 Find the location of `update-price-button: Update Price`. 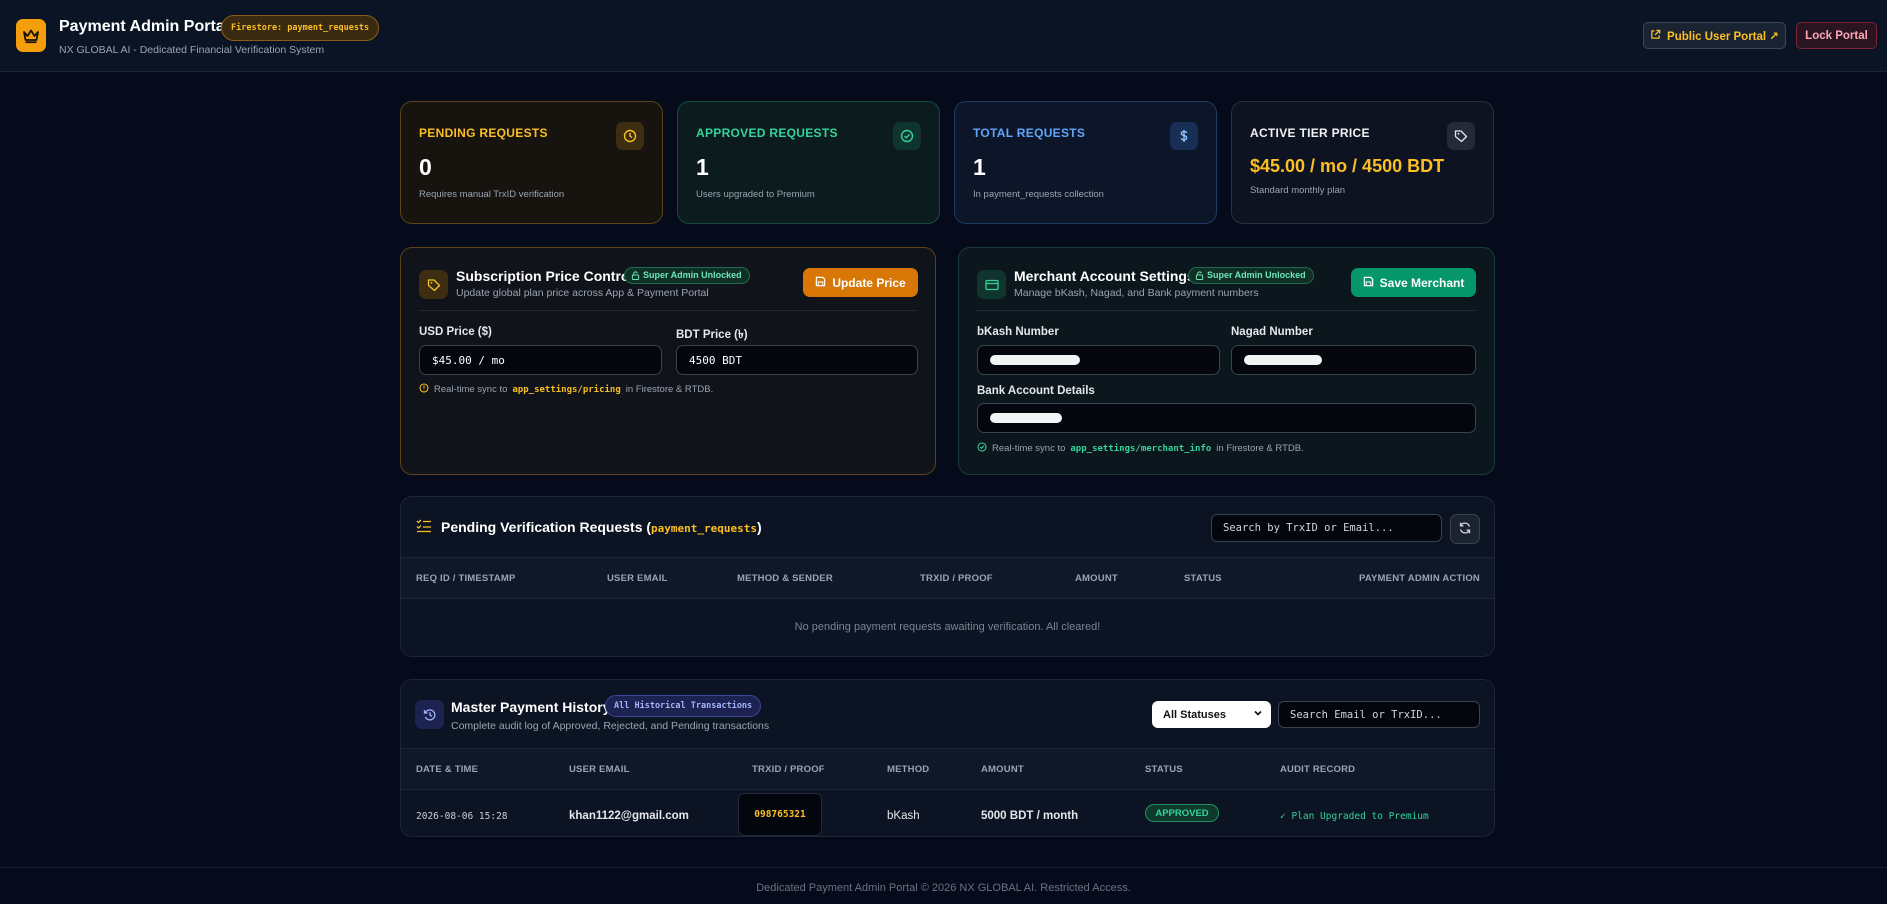

update-price-button: Update Price is located at coordinates (860, 282).